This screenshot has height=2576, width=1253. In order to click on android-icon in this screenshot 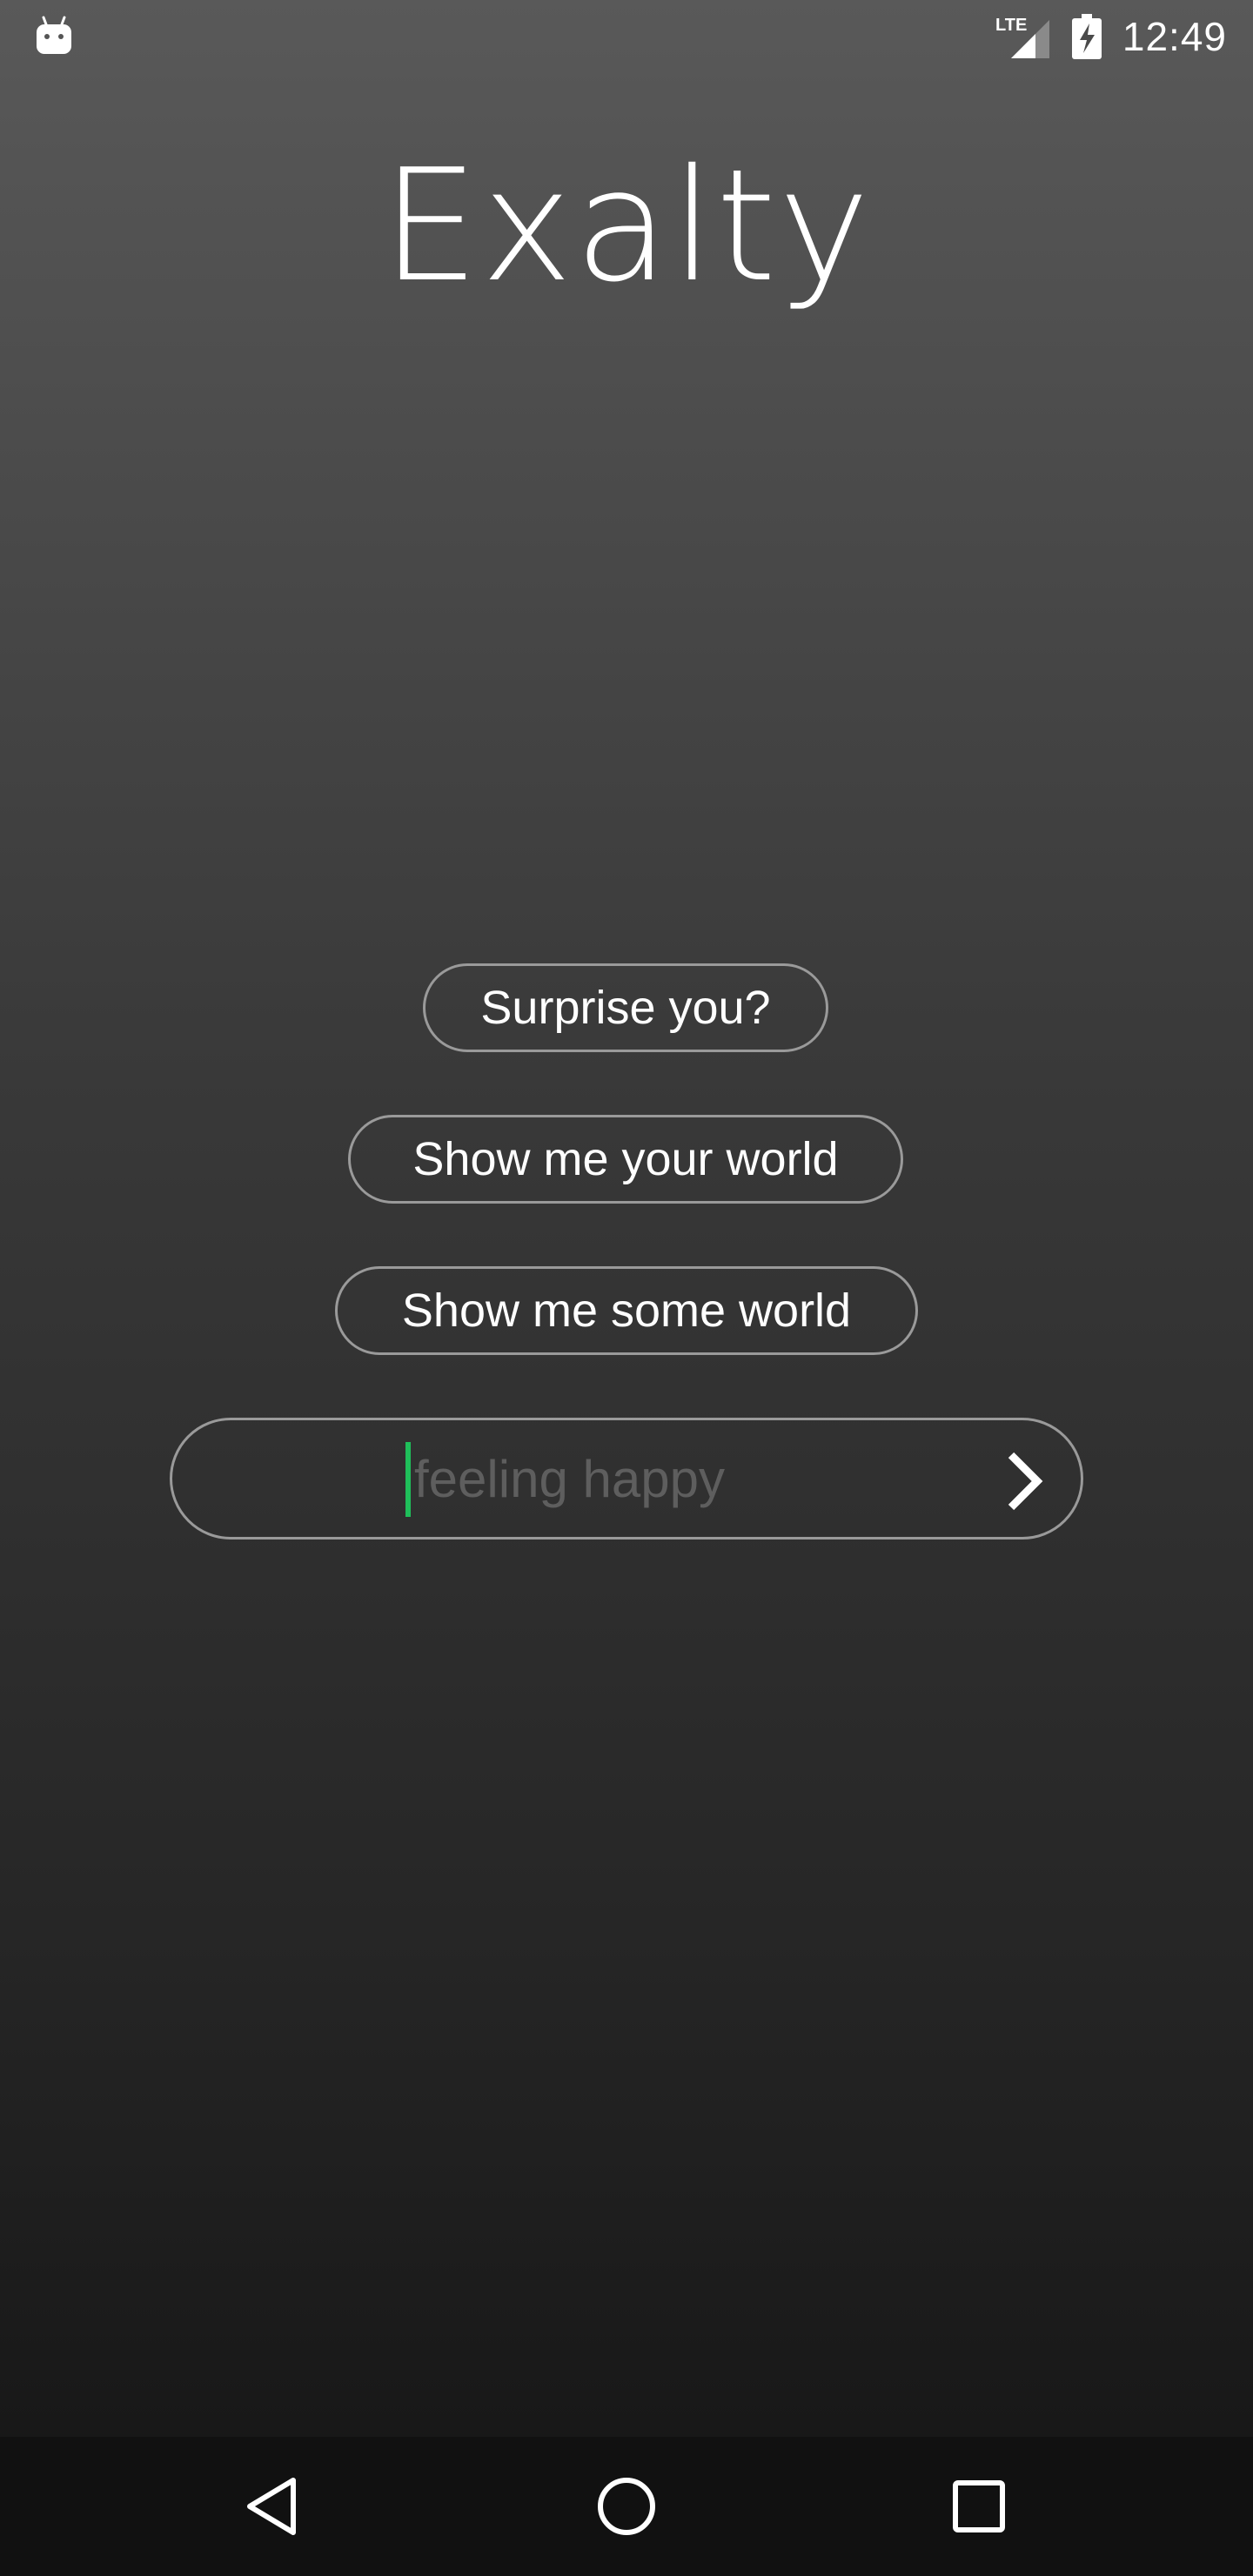, I will do `click(54, 35)`.